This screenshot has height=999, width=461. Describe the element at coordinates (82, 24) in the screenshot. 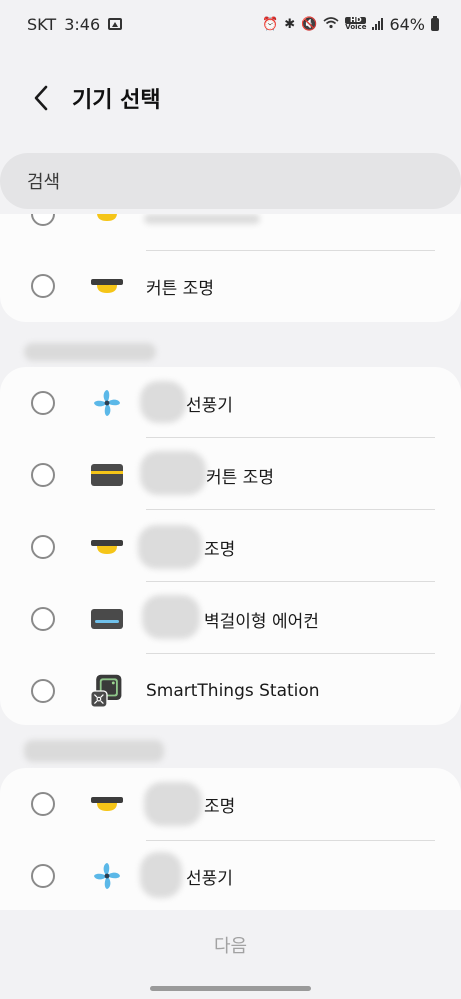

I see `time-label: 3:46` at that location.